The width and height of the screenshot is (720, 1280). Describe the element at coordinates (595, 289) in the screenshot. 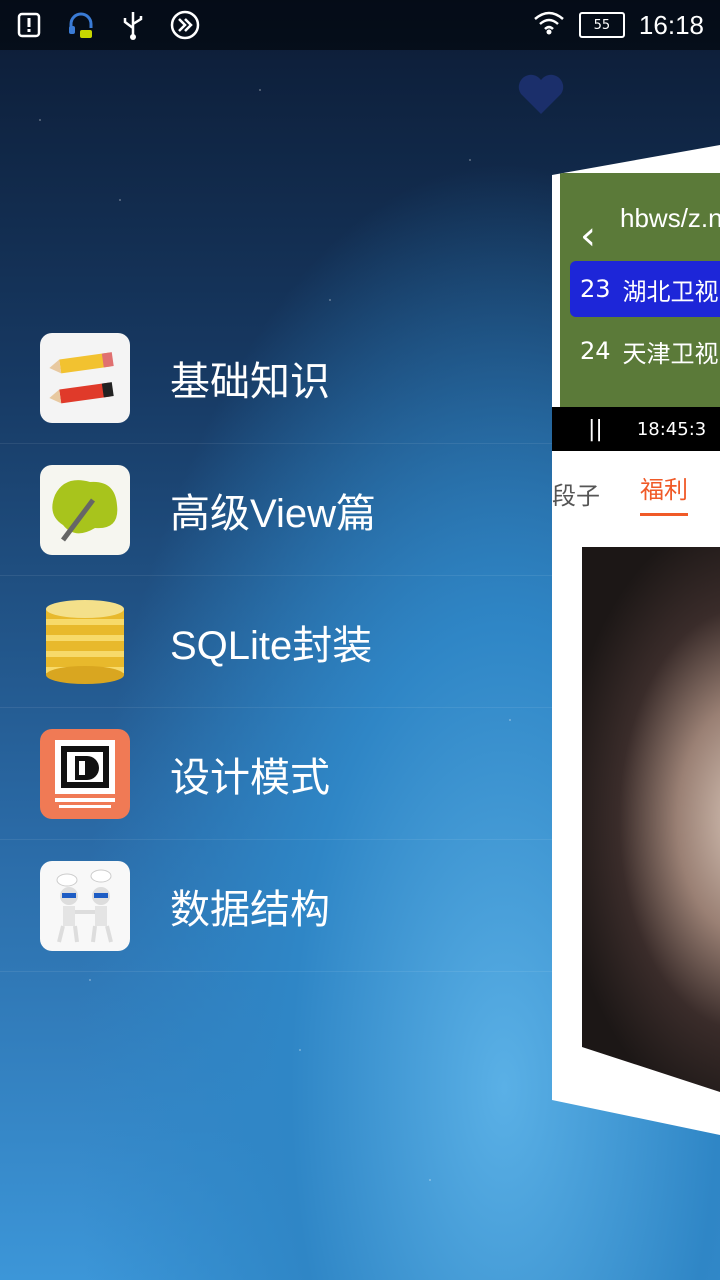

I see `channel-number: 23` at that location.